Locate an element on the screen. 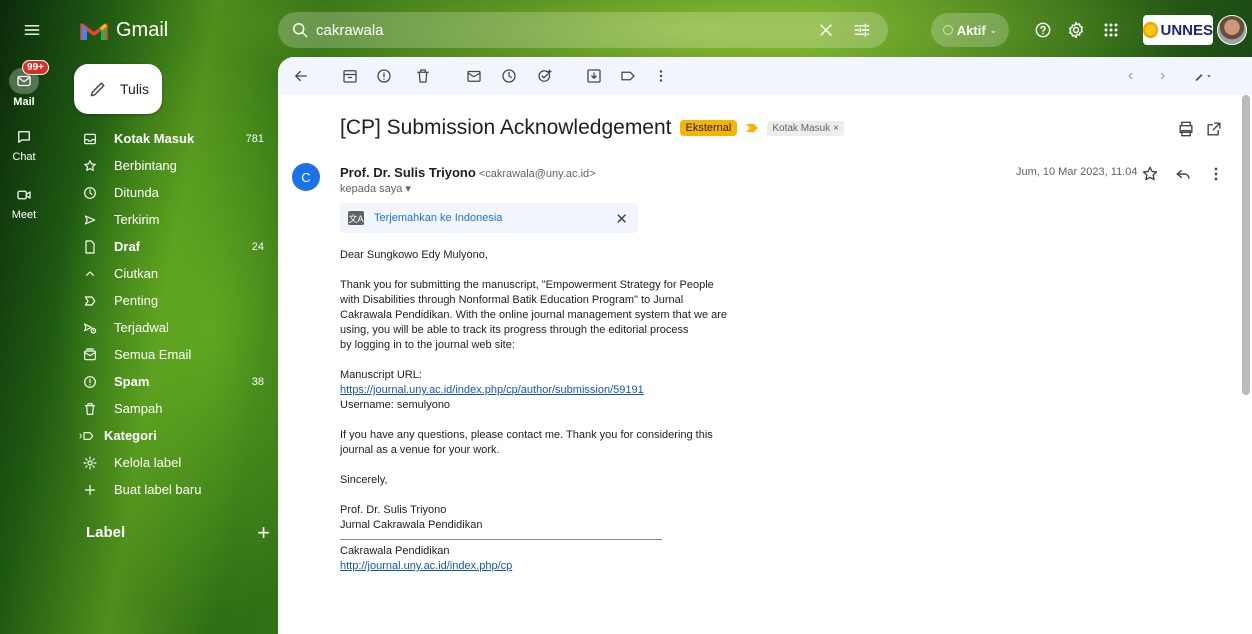 The width and height of the screenshot is (1252, 634). clear-search-button is located at coordinates (826, 30).